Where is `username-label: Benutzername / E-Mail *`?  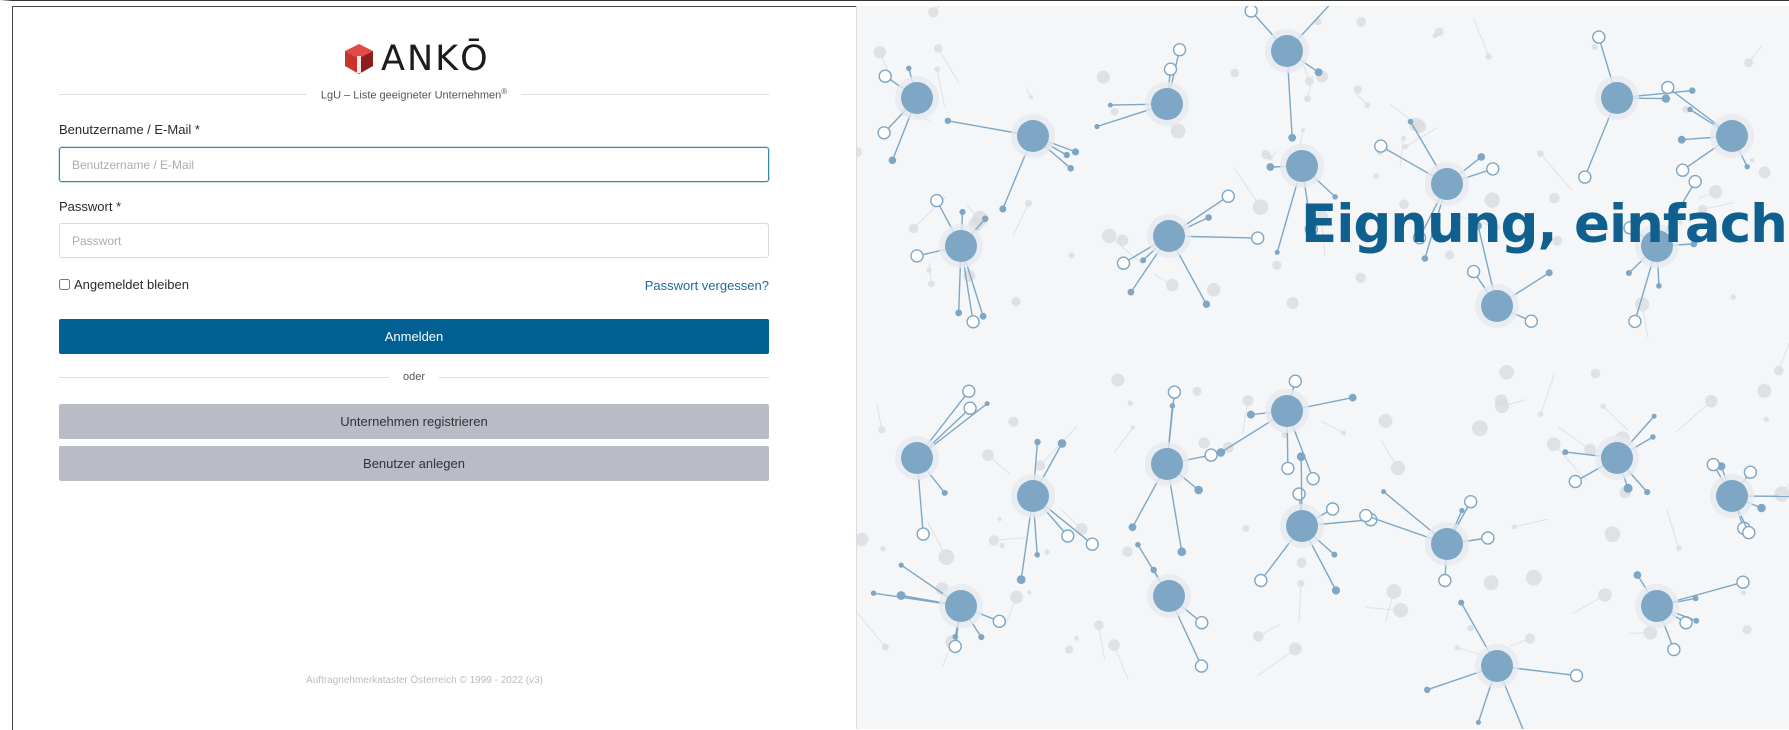 username-label: Benutzername / E-Mail * is located at coordinates (129, 129).